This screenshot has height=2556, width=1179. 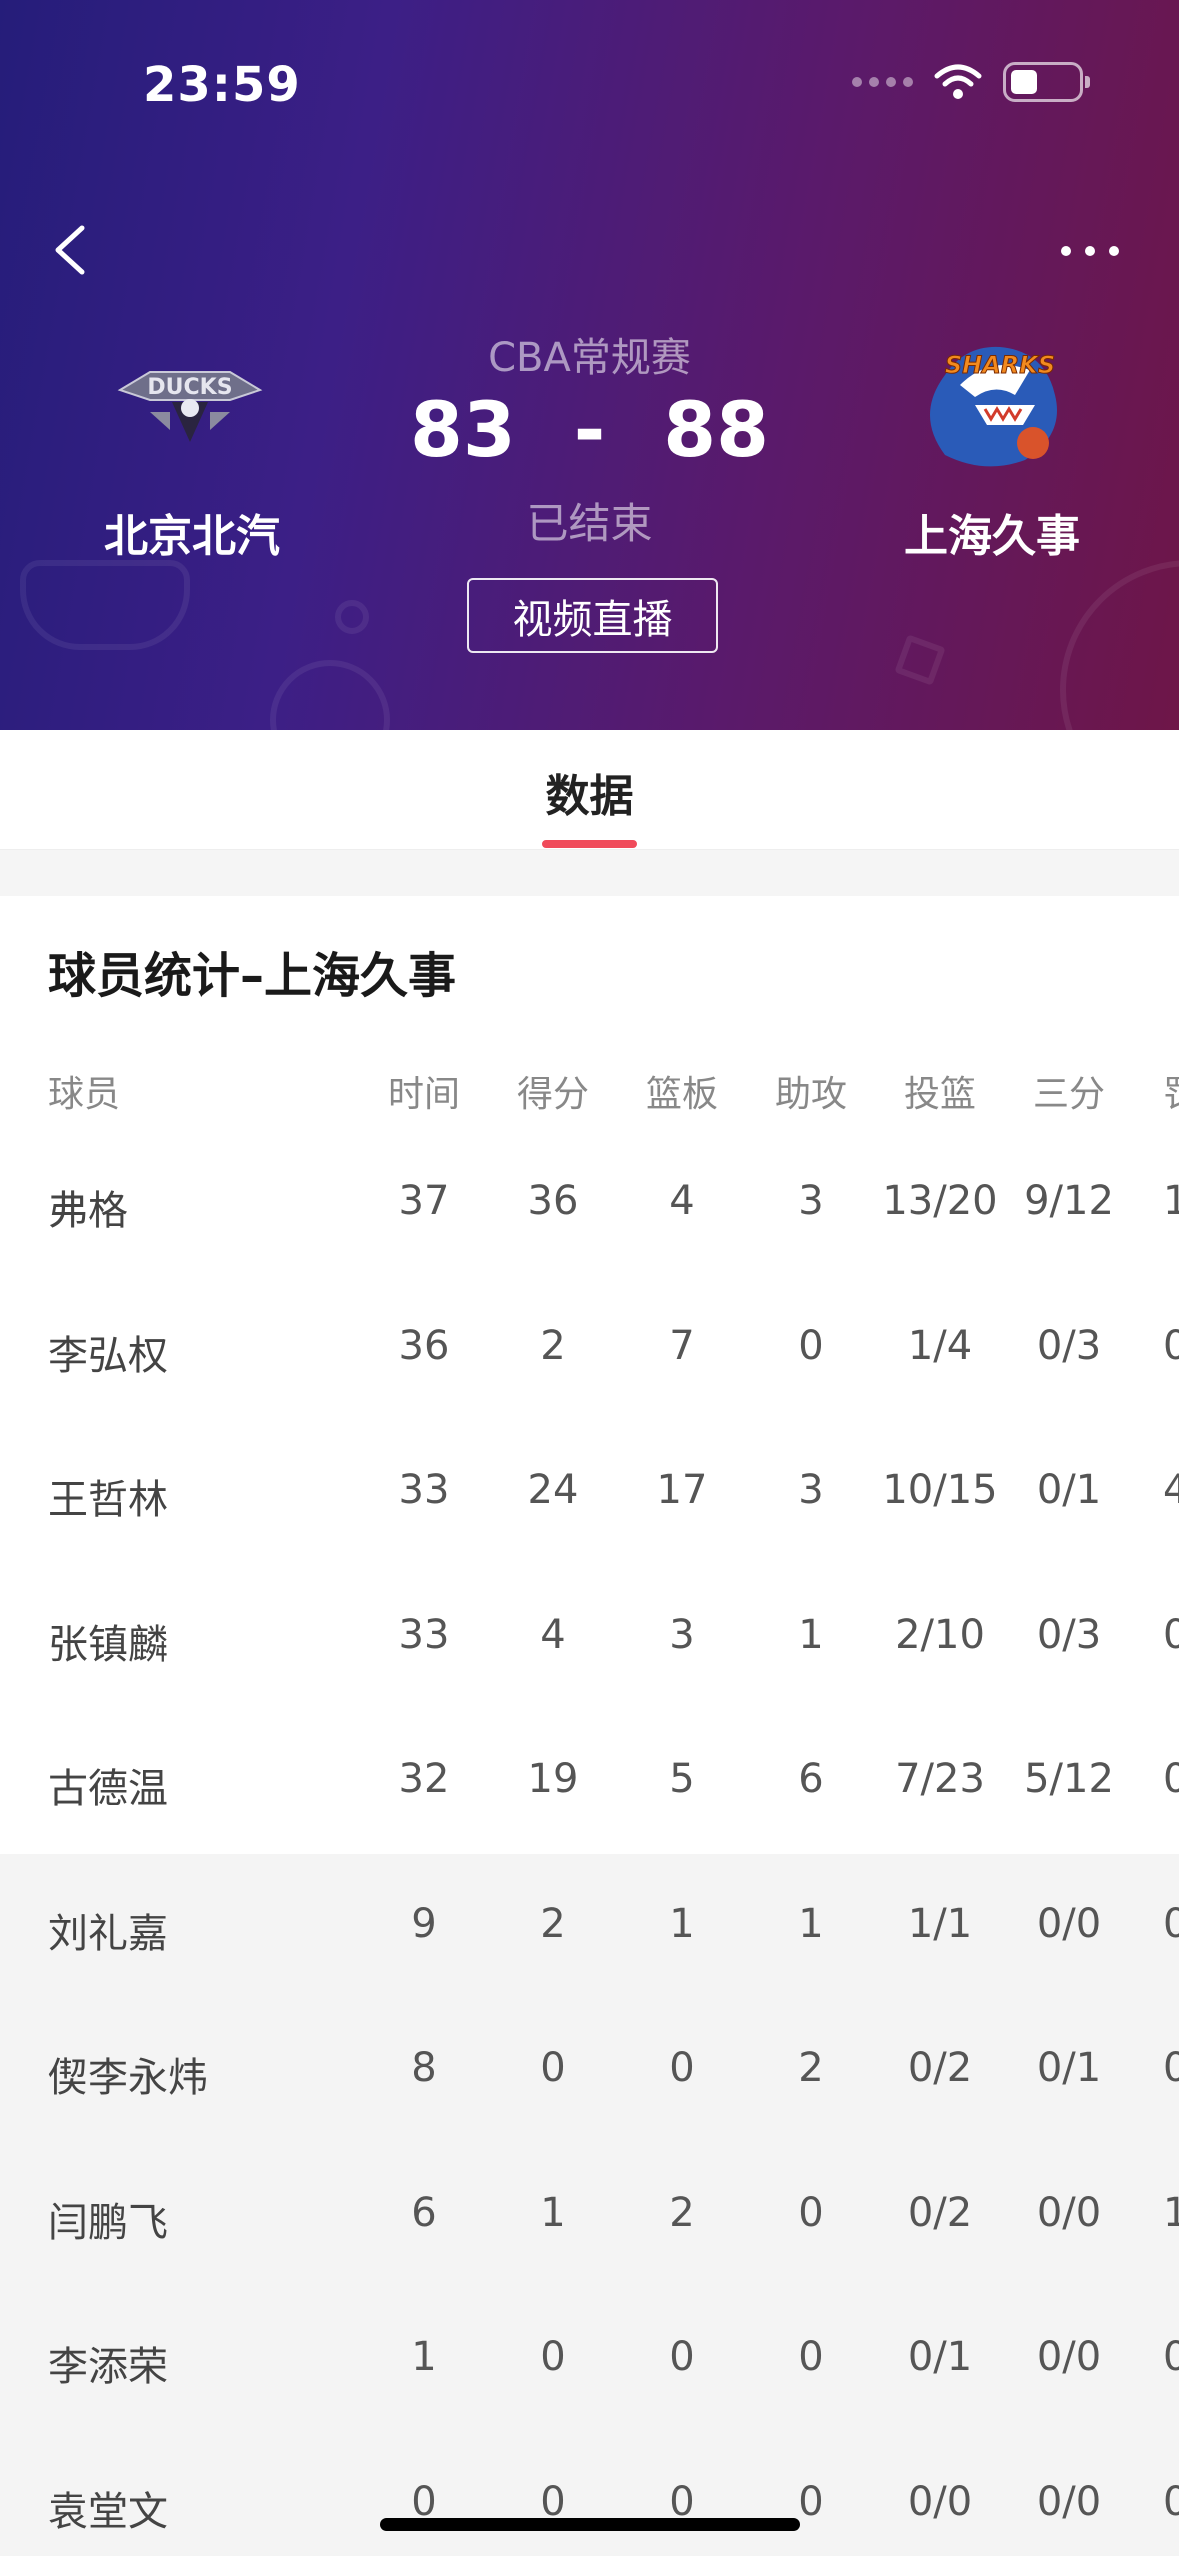 What do you see at coordinates (108, 2363) in the screenshot?
I see `player-name: 李添荣` at bounding box center [108, 2363].